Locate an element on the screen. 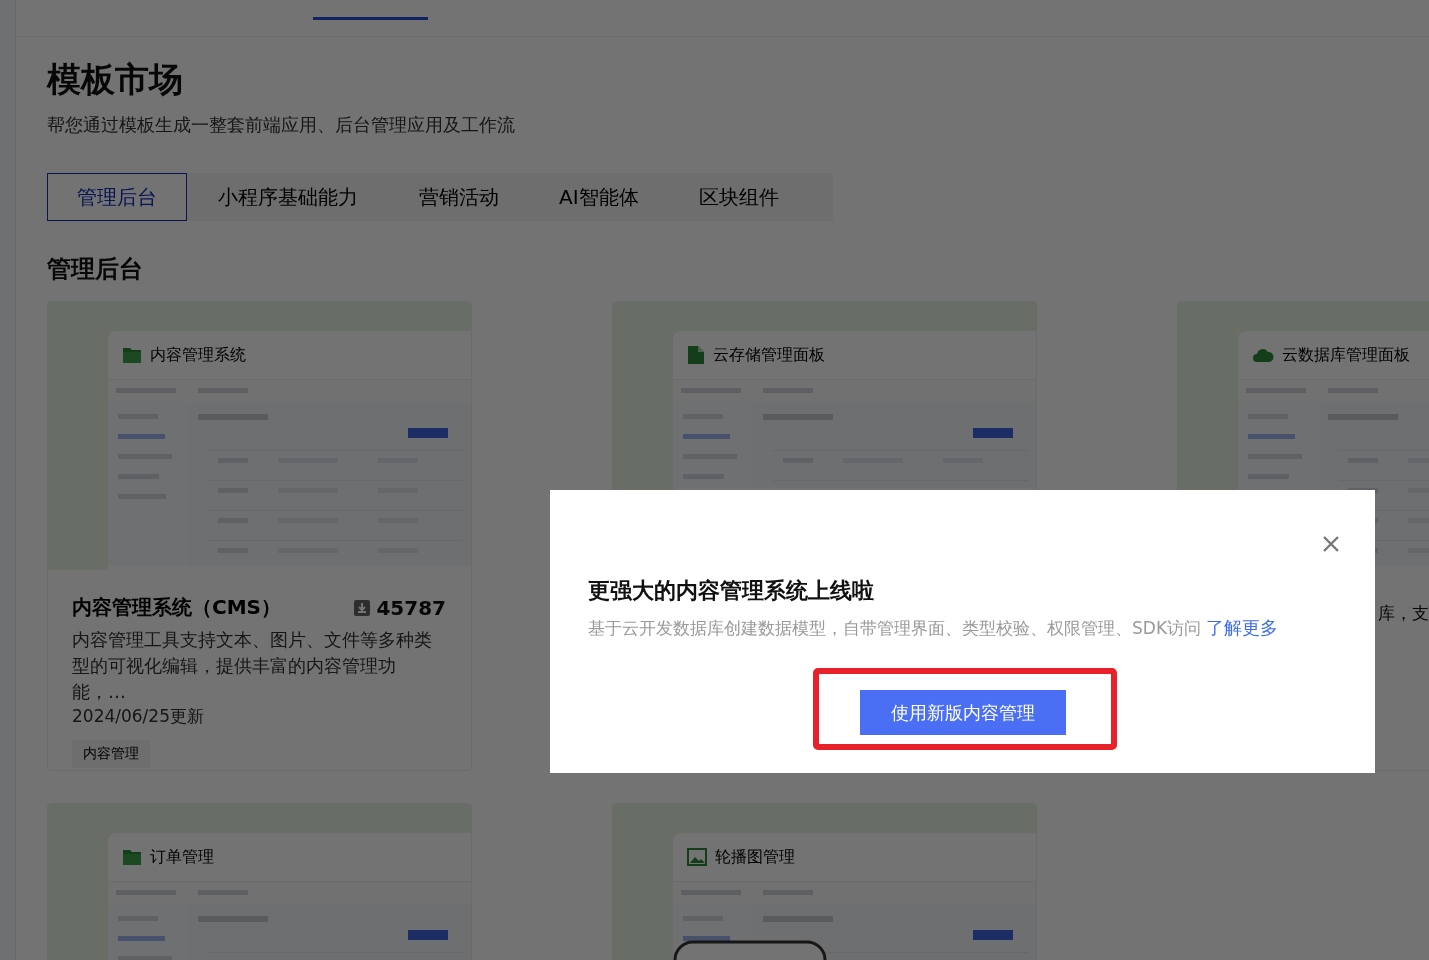 The height and width of the screenshot is (960, 1429). card-title: 内容管理系统（CMS） is located at coordinates (176, 607).